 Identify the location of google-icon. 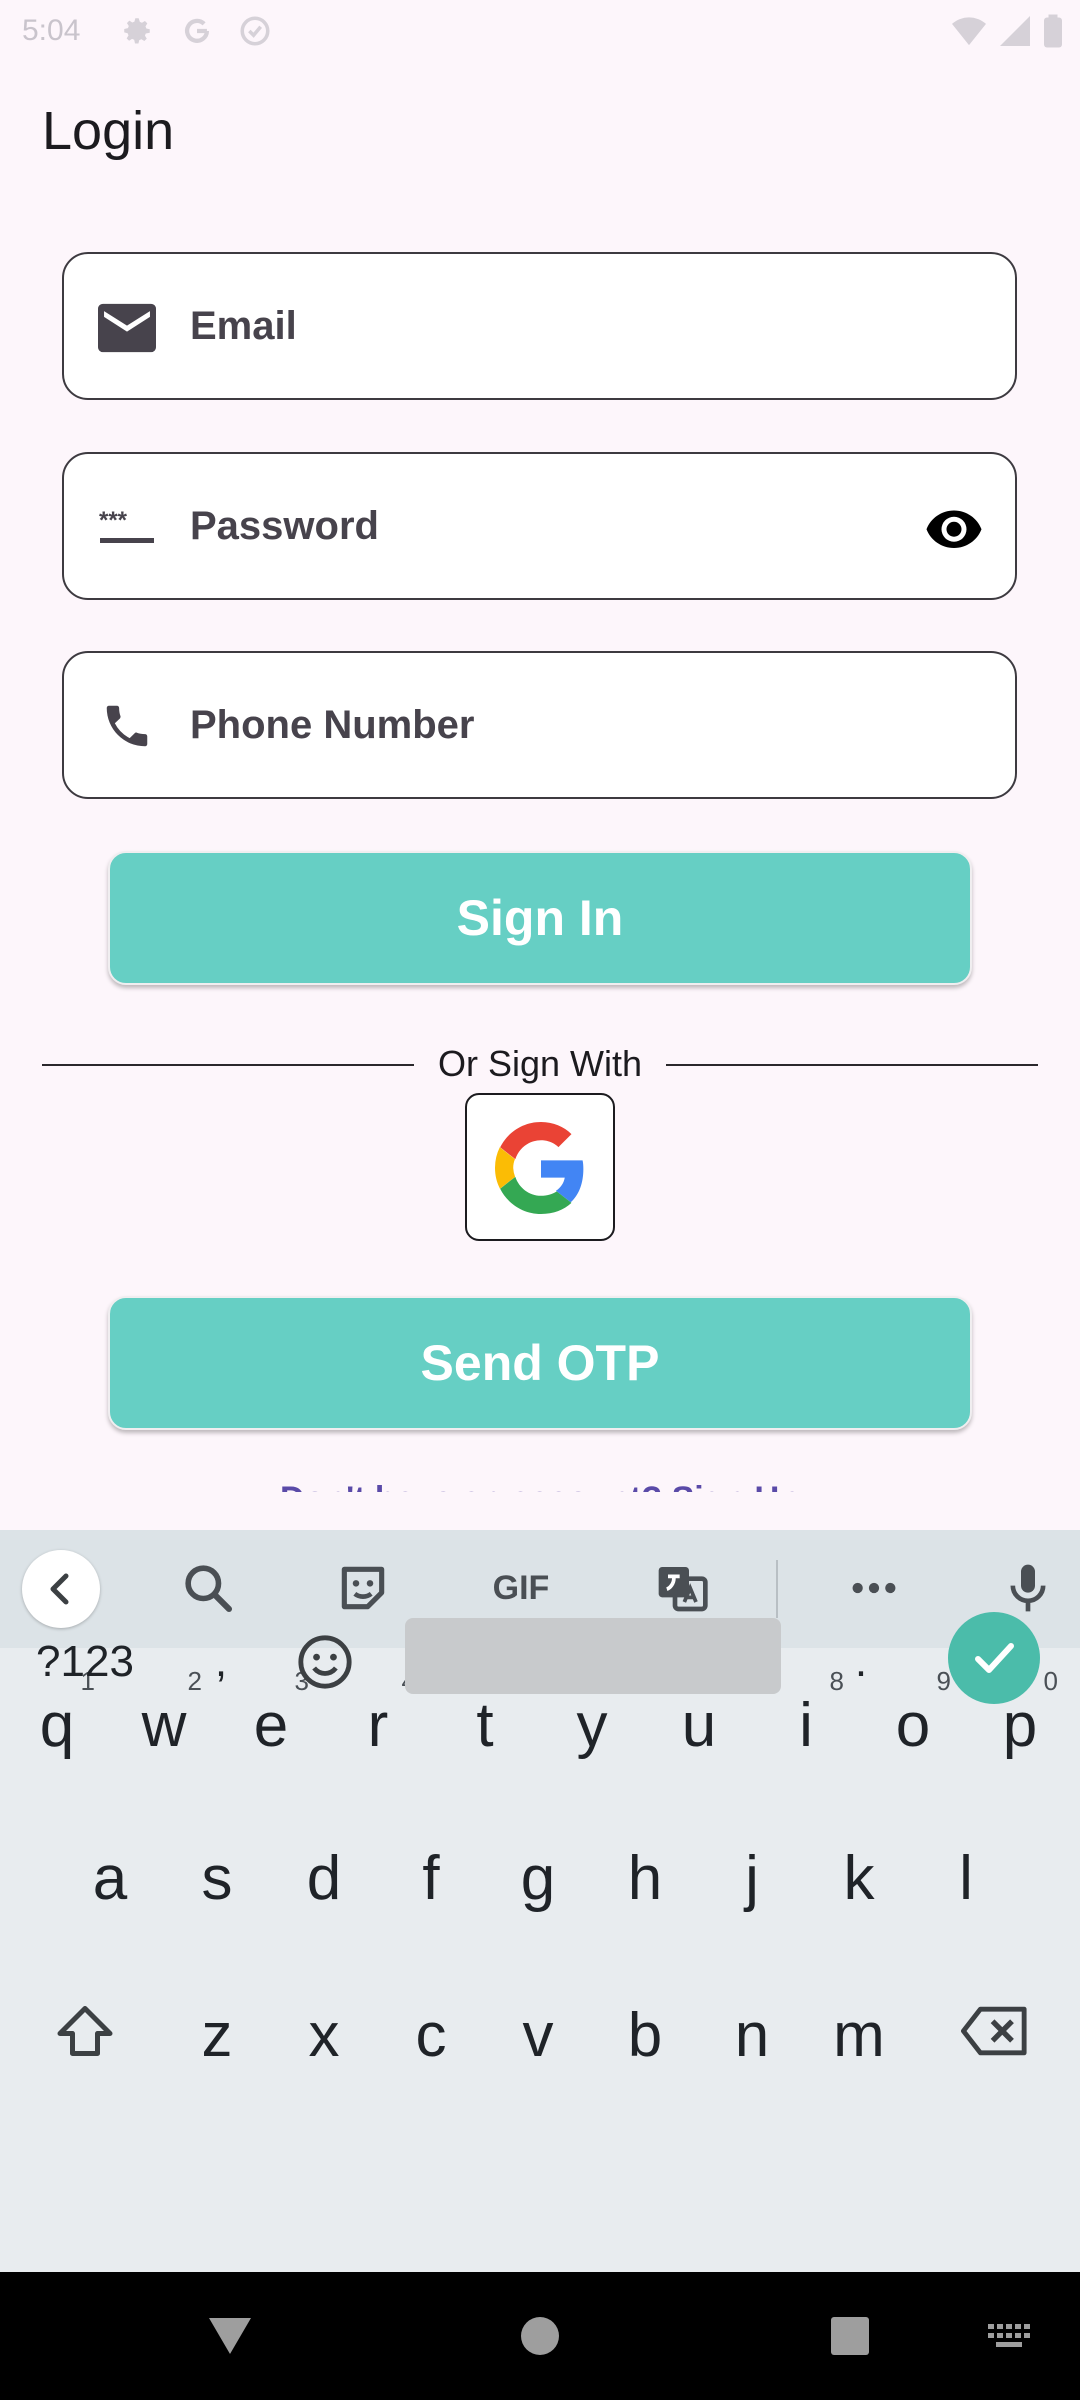
(197, 30).